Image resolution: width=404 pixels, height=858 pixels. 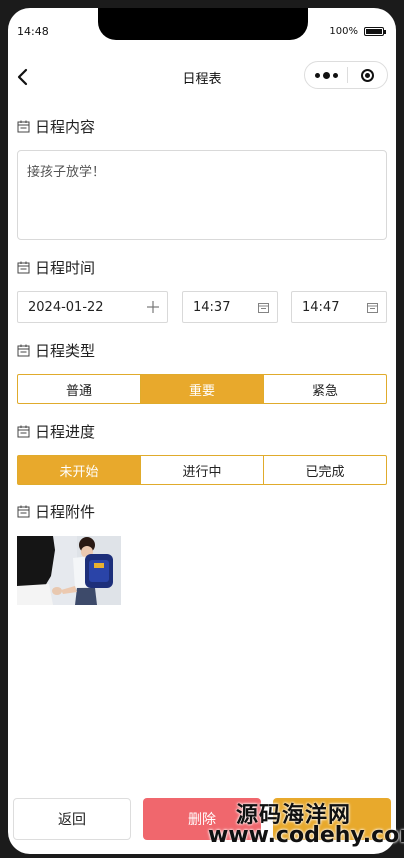 I want to click on plus-icon, so click(x=153, y=307).